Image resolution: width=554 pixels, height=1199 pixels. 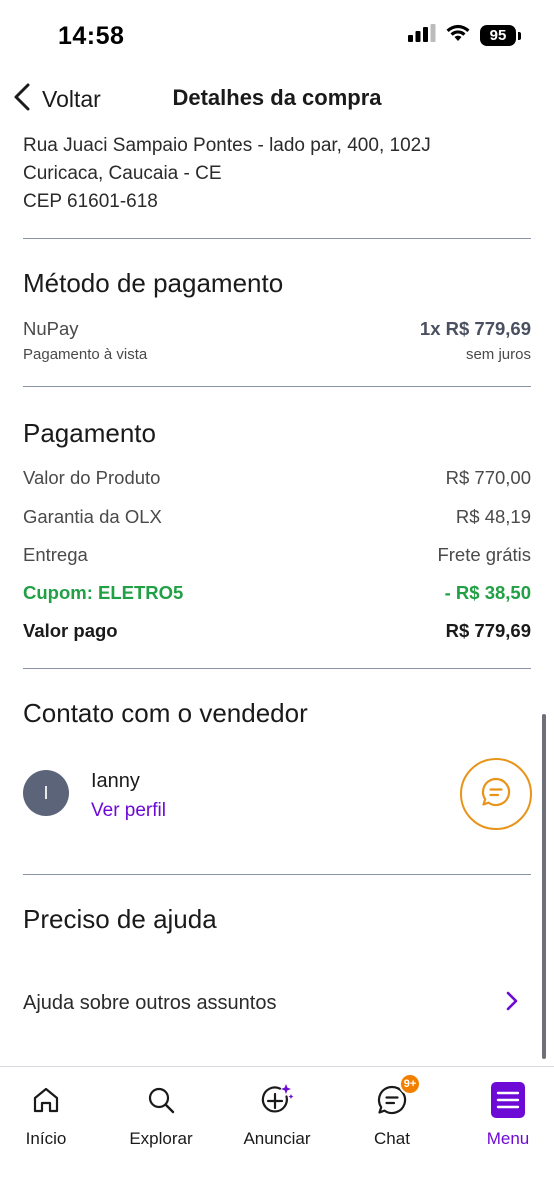 I want to click on address-line-cep: CEP 61601-618, so click(x=90, y=201).